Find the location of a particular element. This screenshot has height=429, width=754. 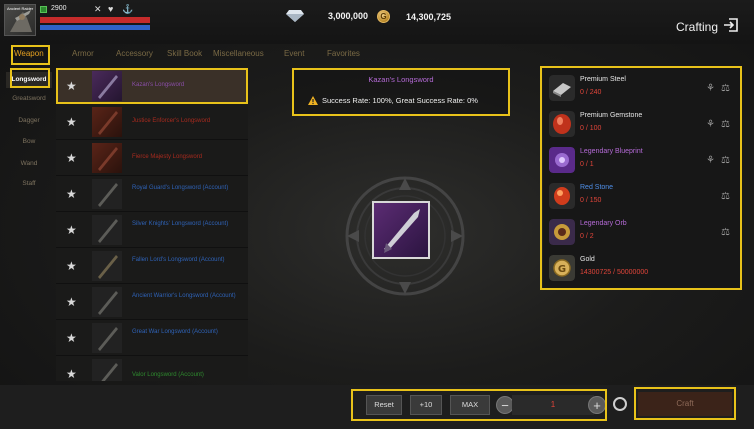

material-row: G Gold 14300725 / 50000000 is located at coordinates (642, 268).